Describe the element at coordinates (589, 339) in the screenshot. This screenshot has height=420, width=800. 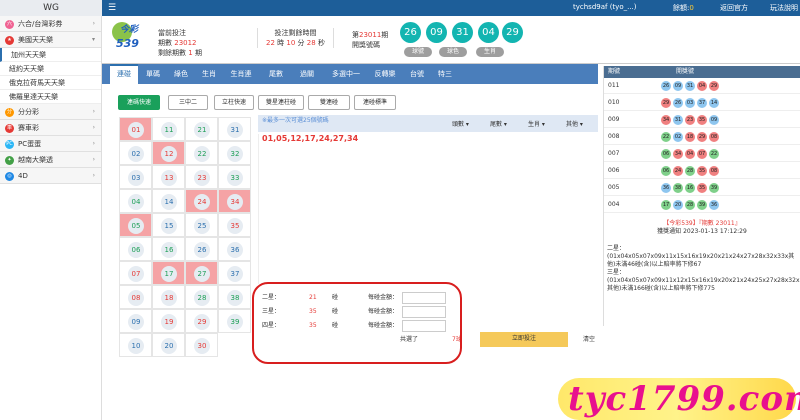
I see `clear-button: 清空` at that location.